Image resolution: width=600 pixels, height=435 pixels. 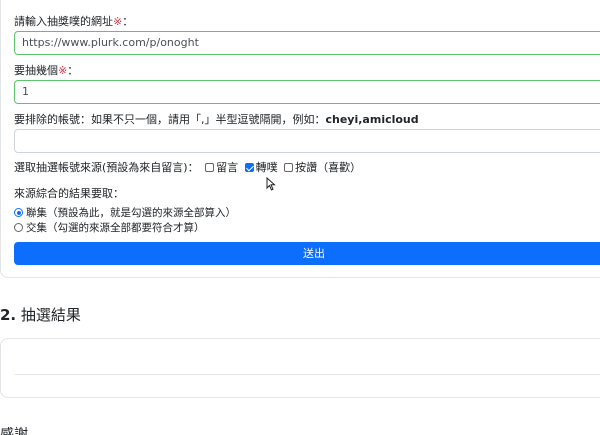 What do you see at coordinates (307, 253) in the screenshot?
I see `submit-button: 送出` at bounding box center [307, 253].